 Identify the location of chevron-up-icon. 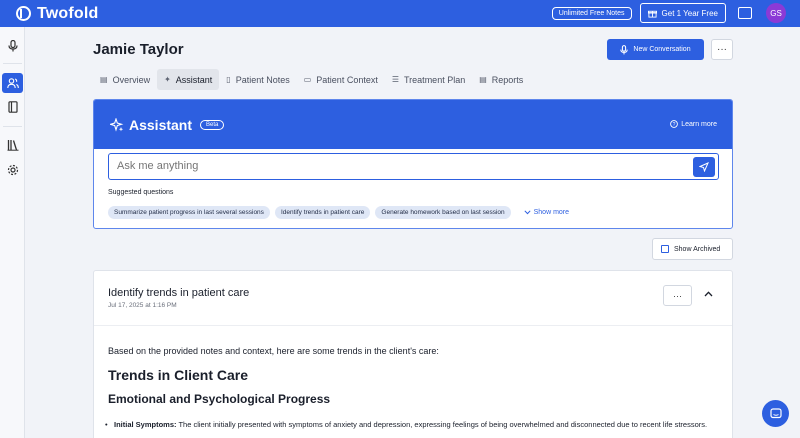
(708, 294).